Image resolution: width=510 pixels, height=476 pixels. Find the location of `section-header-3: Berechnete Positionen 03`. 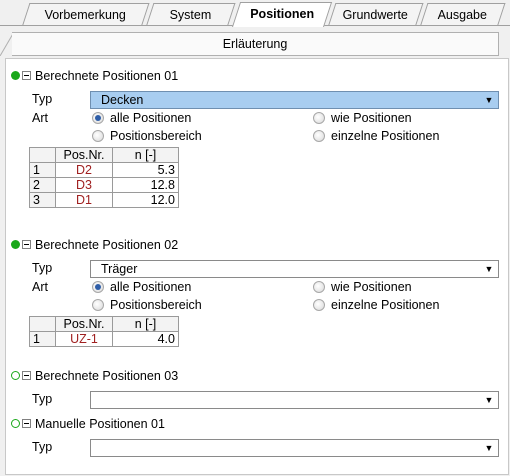

section-header-3: Berechnete Positionen 03 is located at coordinates (162, 376).